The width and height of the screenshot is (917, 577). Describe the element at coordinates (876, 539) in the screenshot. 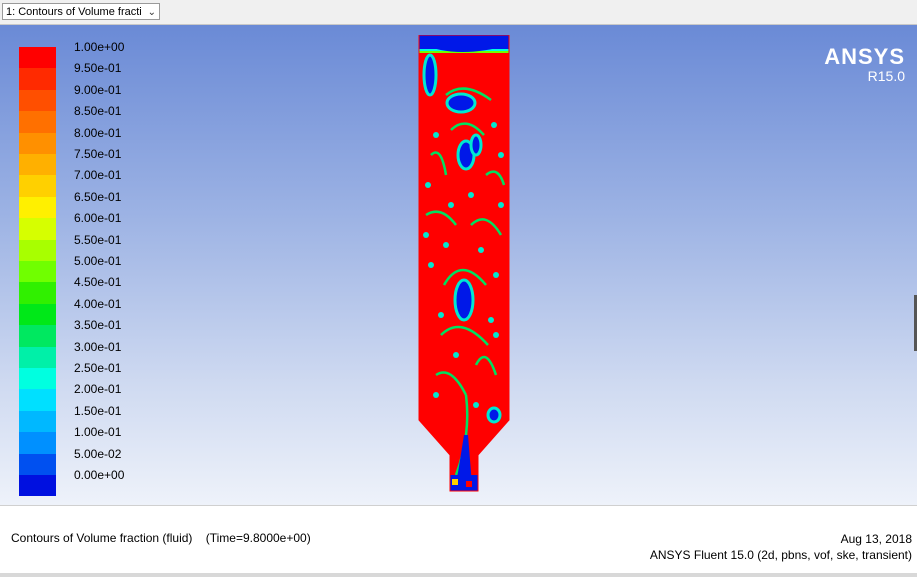

I see `plot-date: Aug 13, 2018` at that location.